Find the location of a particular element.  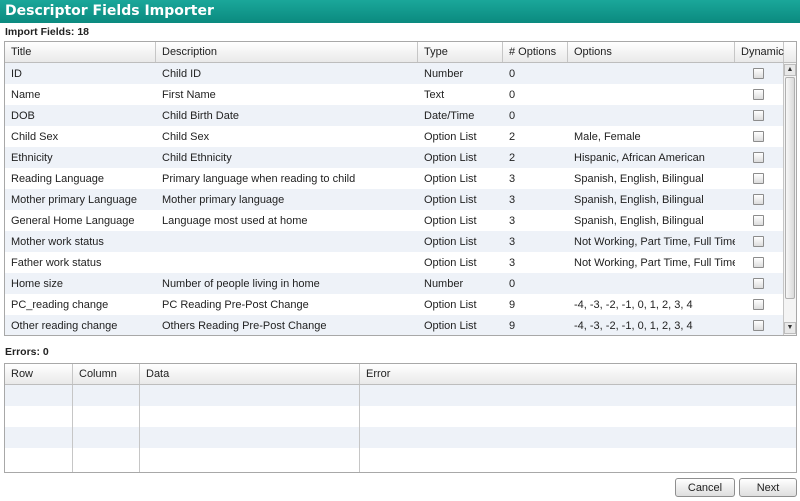

cell-title: Mother work status is located at coordinates (57, 242).